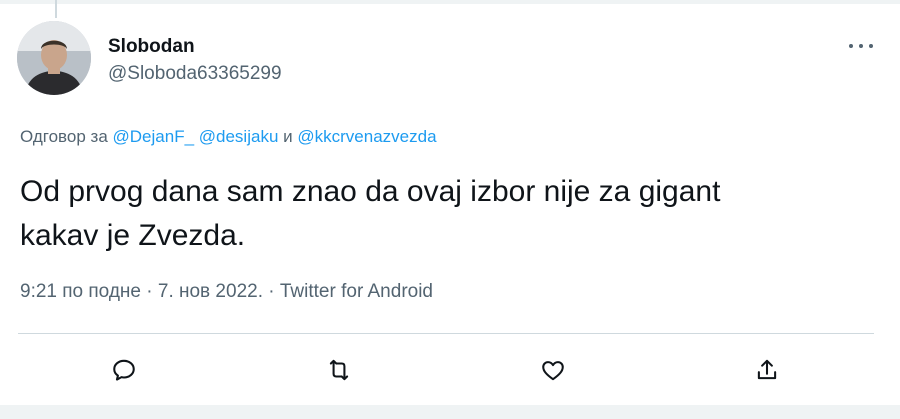 This screenshot has height=419, width=900. What do you see at coordinates (450, 412) in the screenshot?
I see `bottom-border` at bounding box center [450, 412].